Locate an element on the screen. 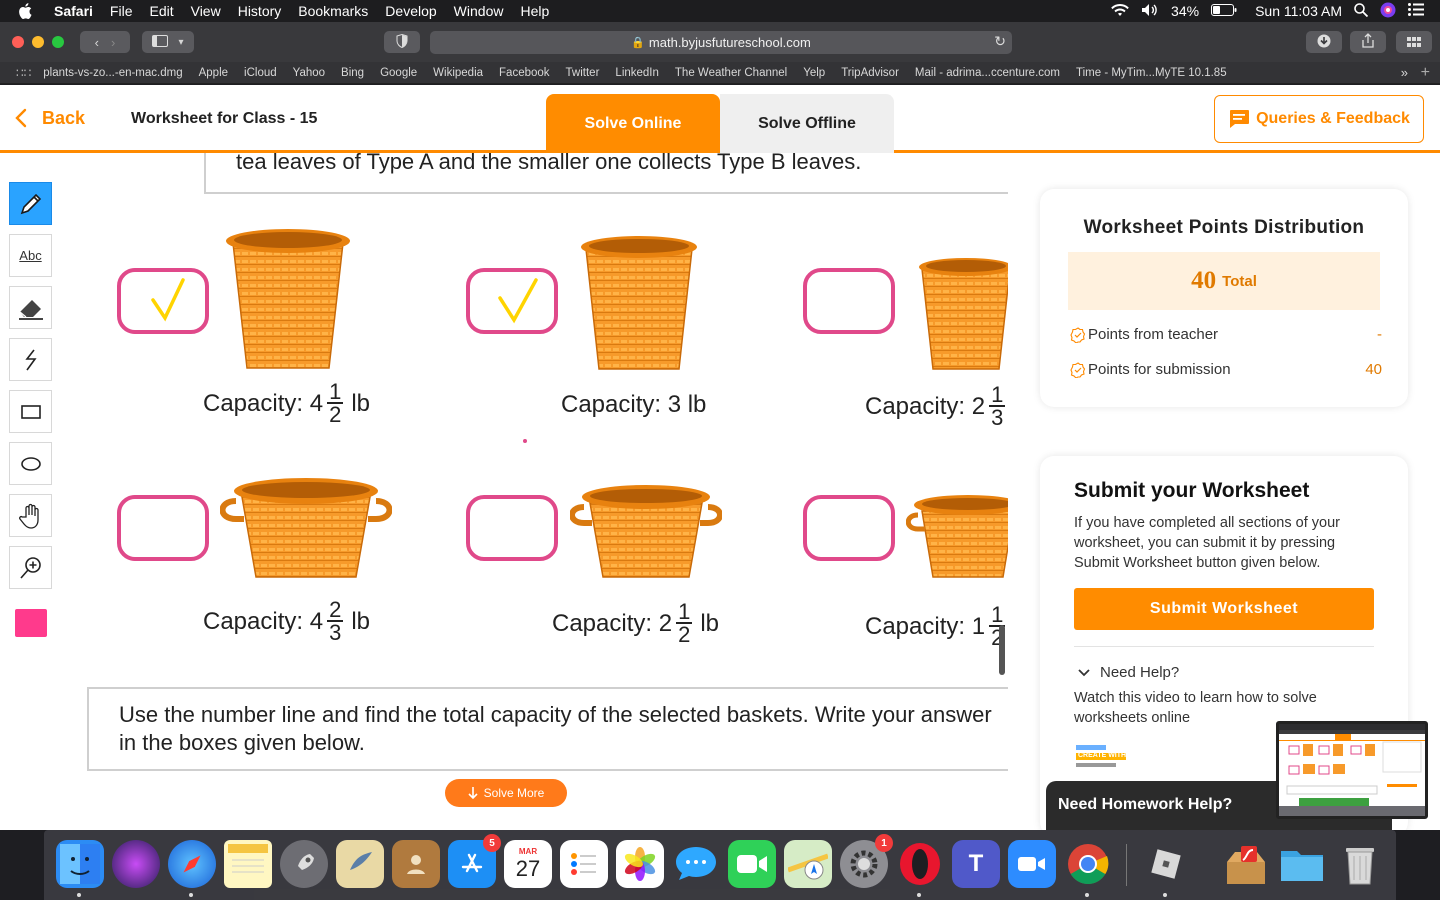  contacts-icon is located at coordinates (416, 864).